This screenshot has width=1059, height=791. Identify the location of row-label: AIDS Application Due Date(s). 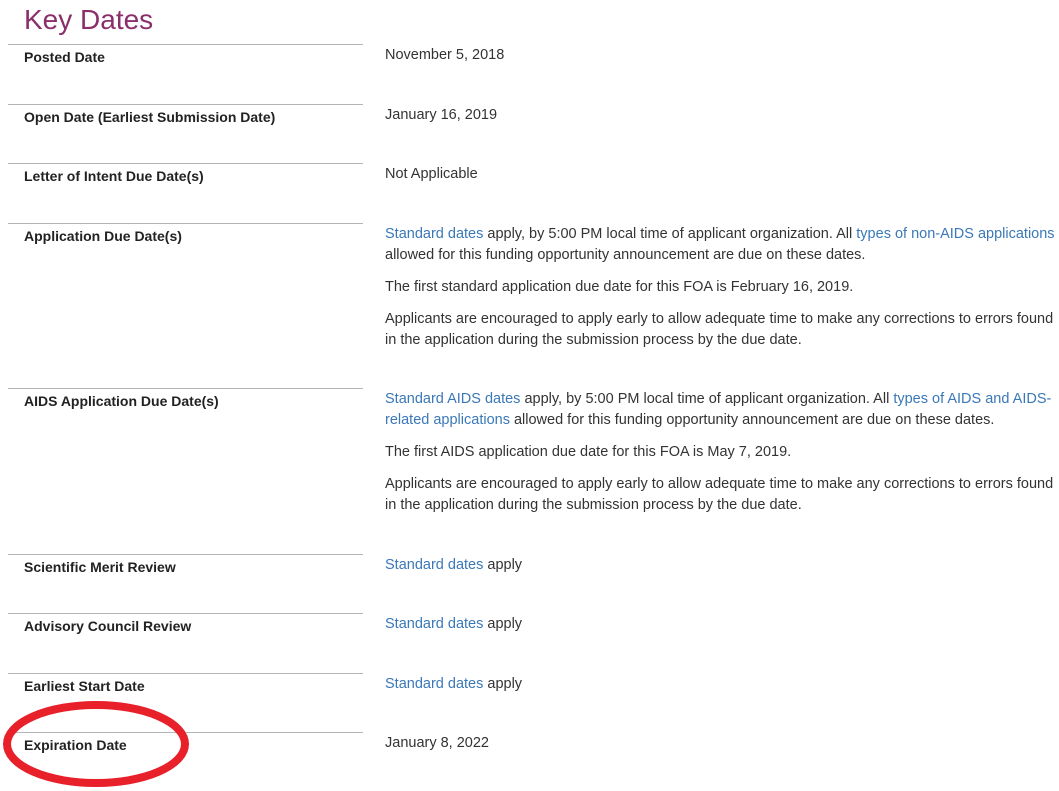
(121, 401).